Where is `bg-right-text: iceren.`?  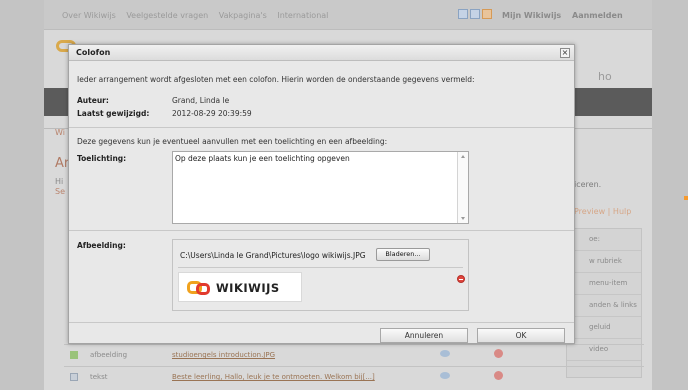
bg-right-text: iceren. is located at coordinates (588, 184).